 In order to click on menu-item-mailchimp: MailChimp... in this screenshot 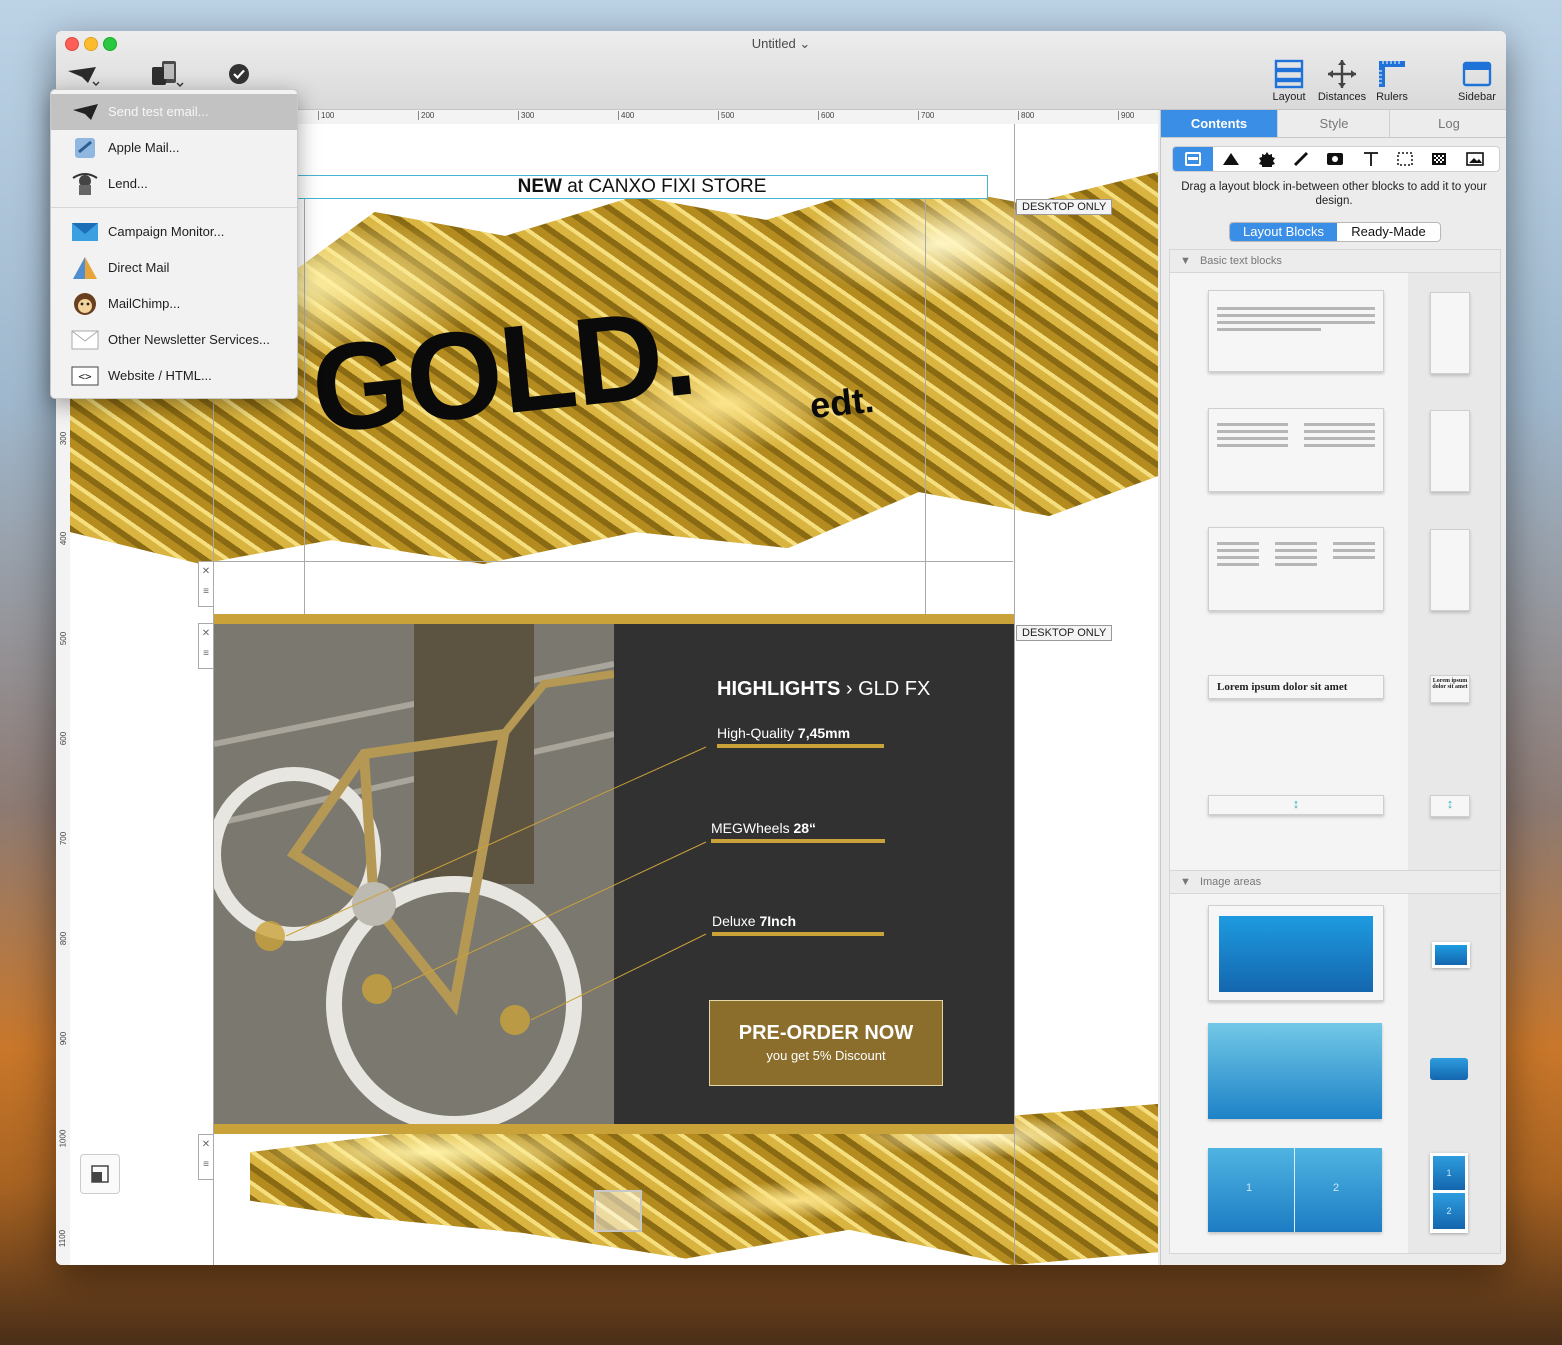, I will do `click(174, 304)`.